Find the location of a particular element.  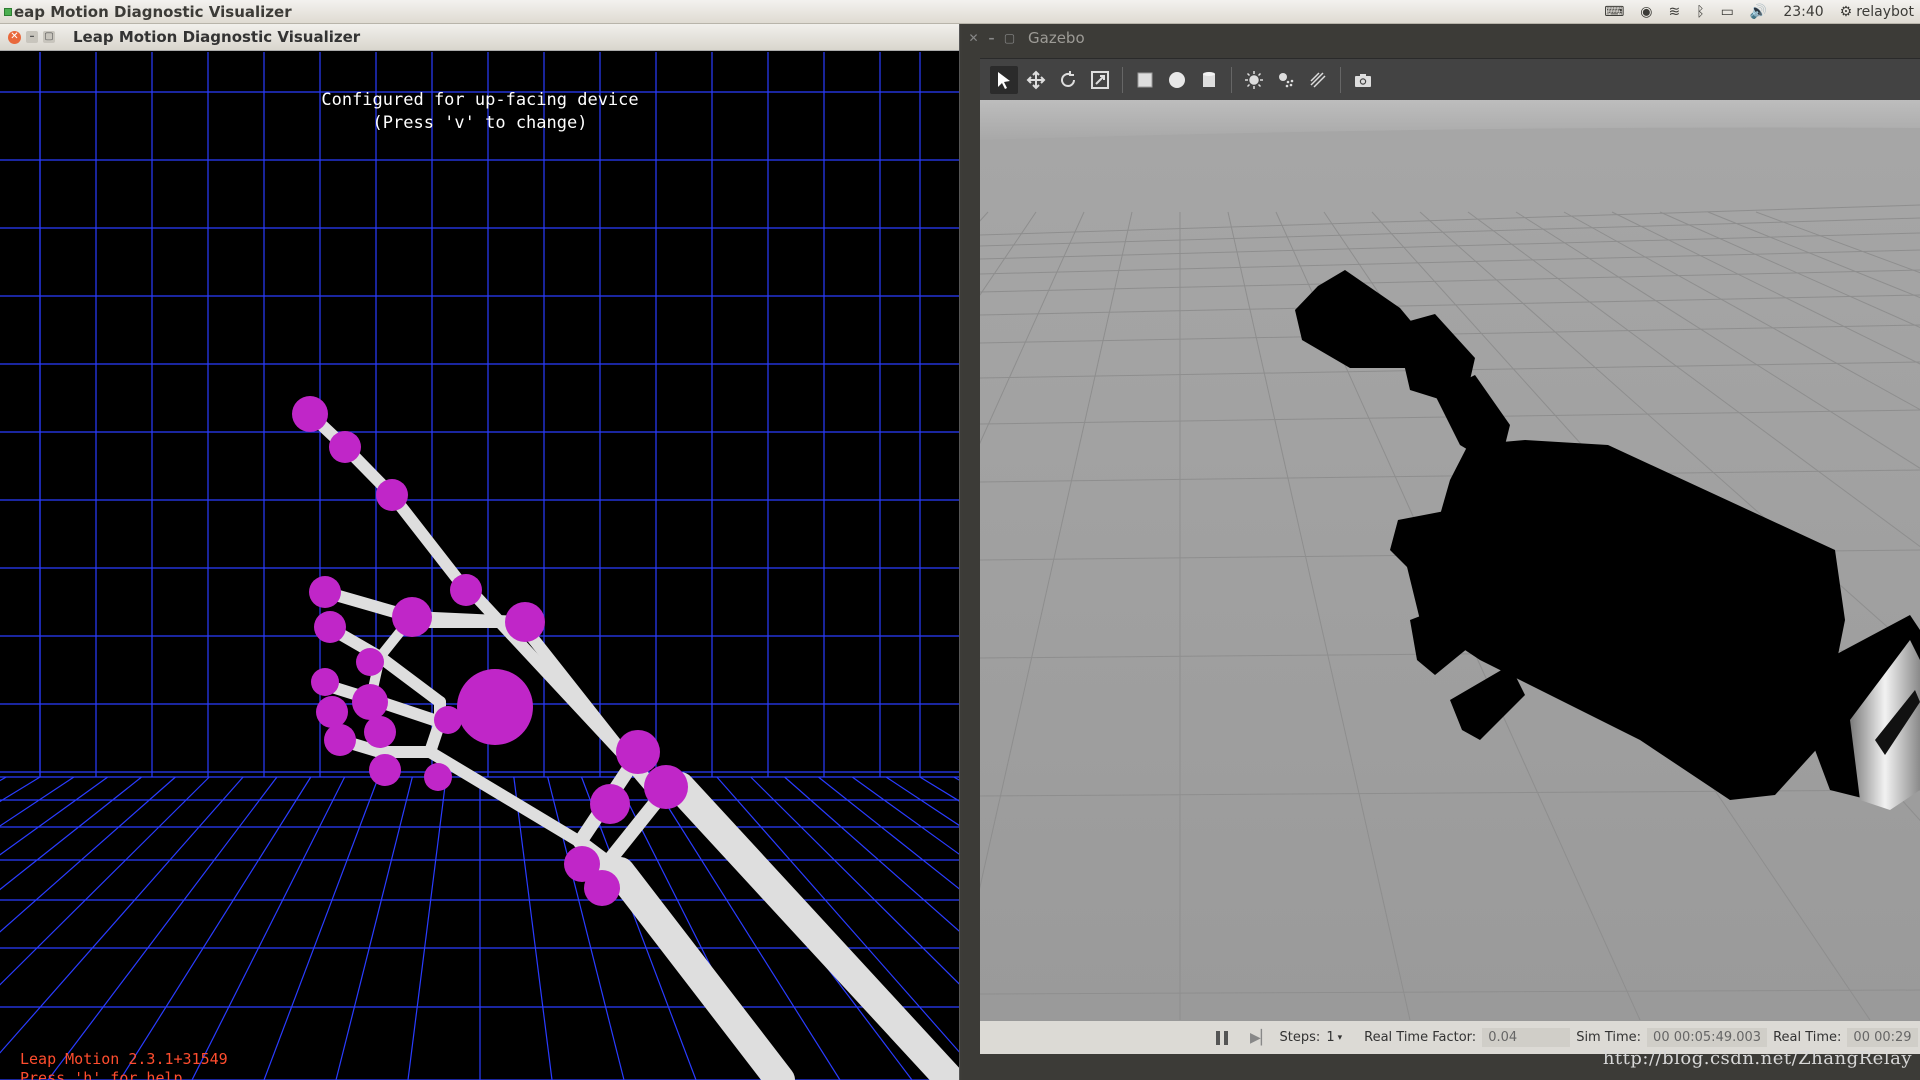

rotate-icon is located at coordinates (1068, 80).